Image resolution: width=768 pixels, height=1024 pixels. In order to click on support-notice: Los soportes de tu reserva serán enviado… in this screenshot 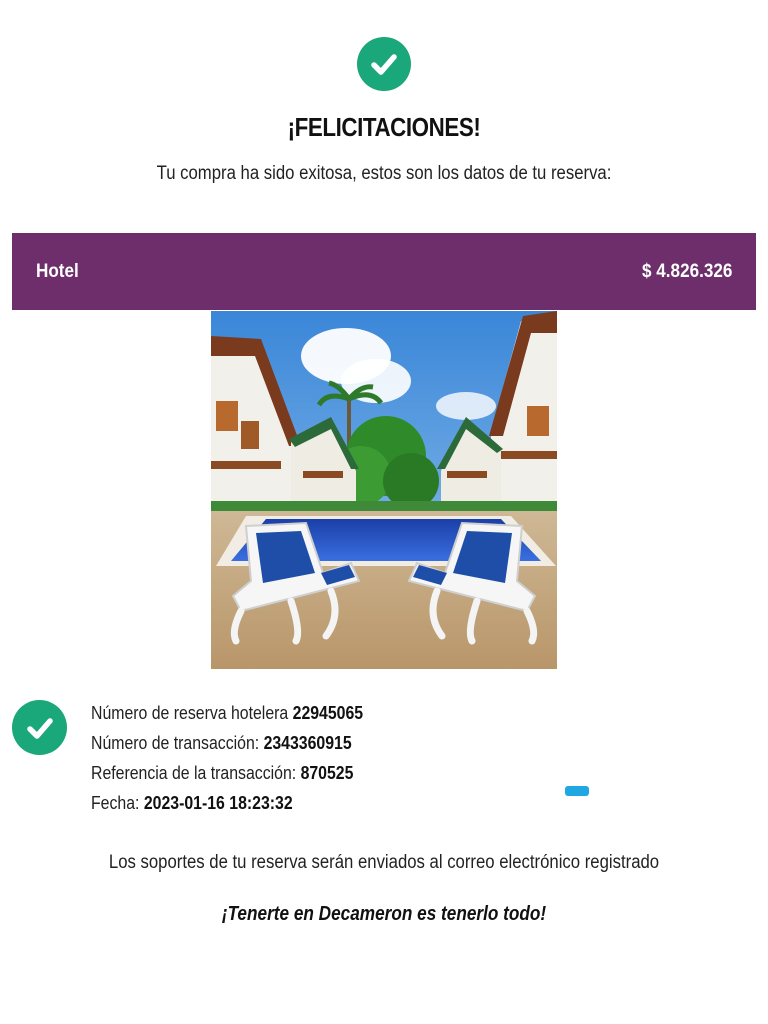, I will do `click(384, 862)`.